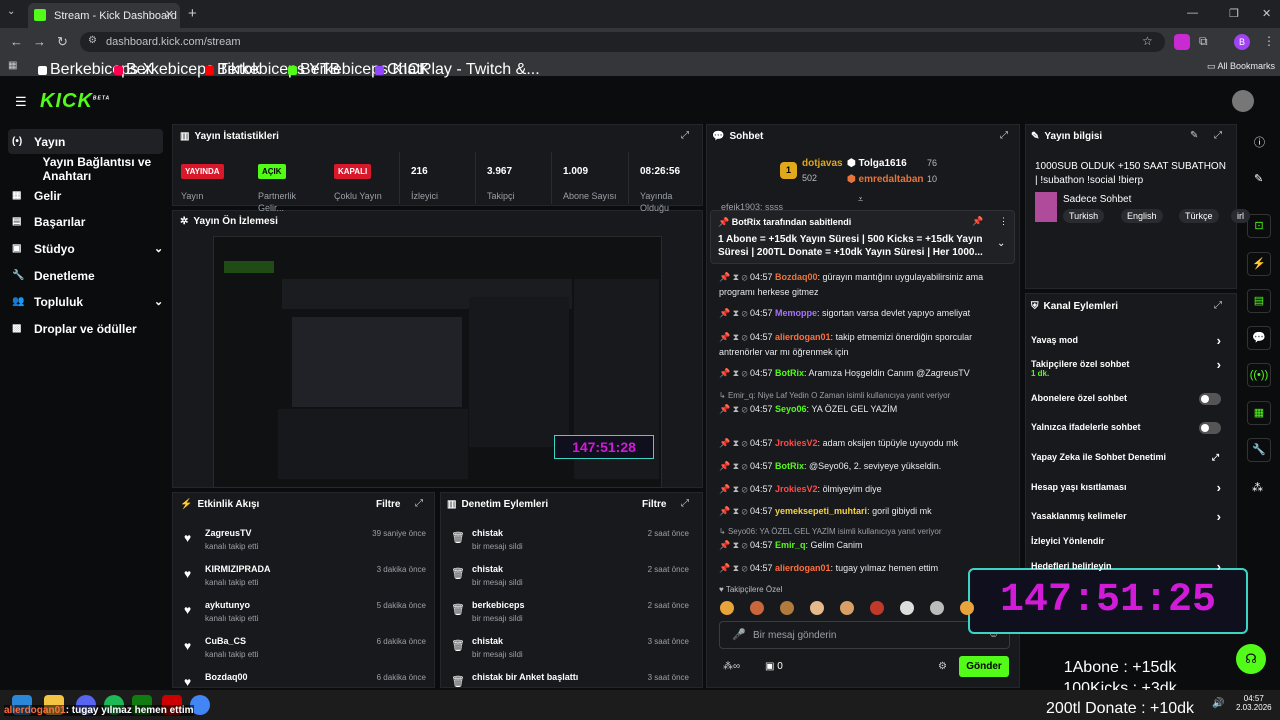  I want to click on all-bookmarks: ▭ All Bookmarks, so click(1241, 66).